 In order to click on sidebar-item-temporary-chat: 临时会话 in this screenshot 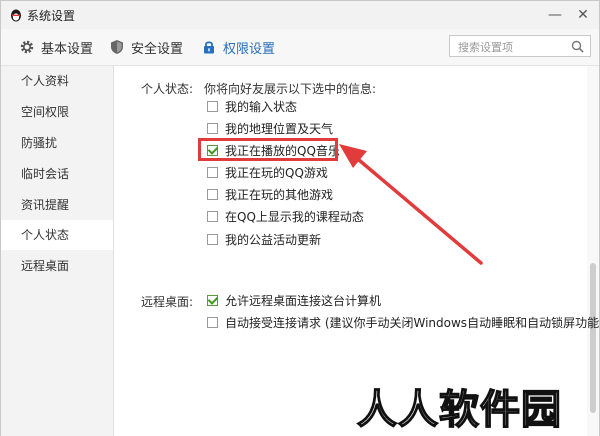, I will do `click(57, 174)`.